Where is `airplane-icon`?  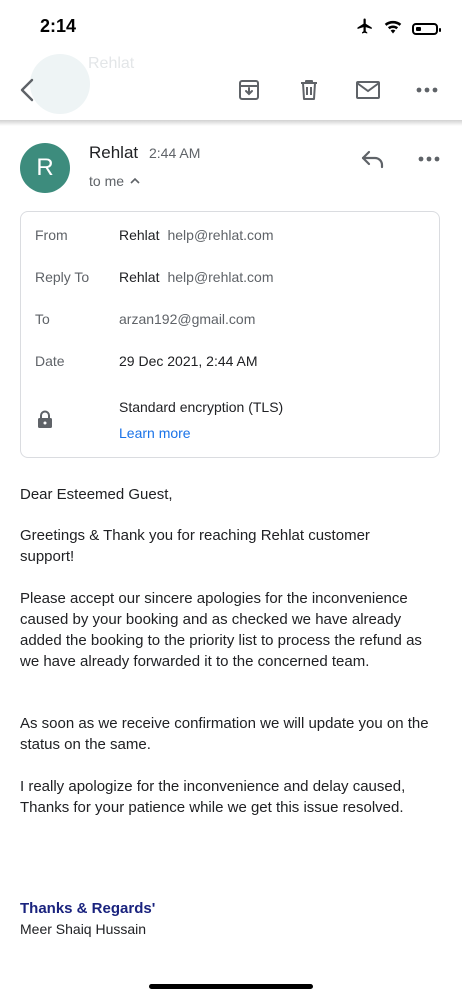 airplane-icon is located at coordinates (365, 28).